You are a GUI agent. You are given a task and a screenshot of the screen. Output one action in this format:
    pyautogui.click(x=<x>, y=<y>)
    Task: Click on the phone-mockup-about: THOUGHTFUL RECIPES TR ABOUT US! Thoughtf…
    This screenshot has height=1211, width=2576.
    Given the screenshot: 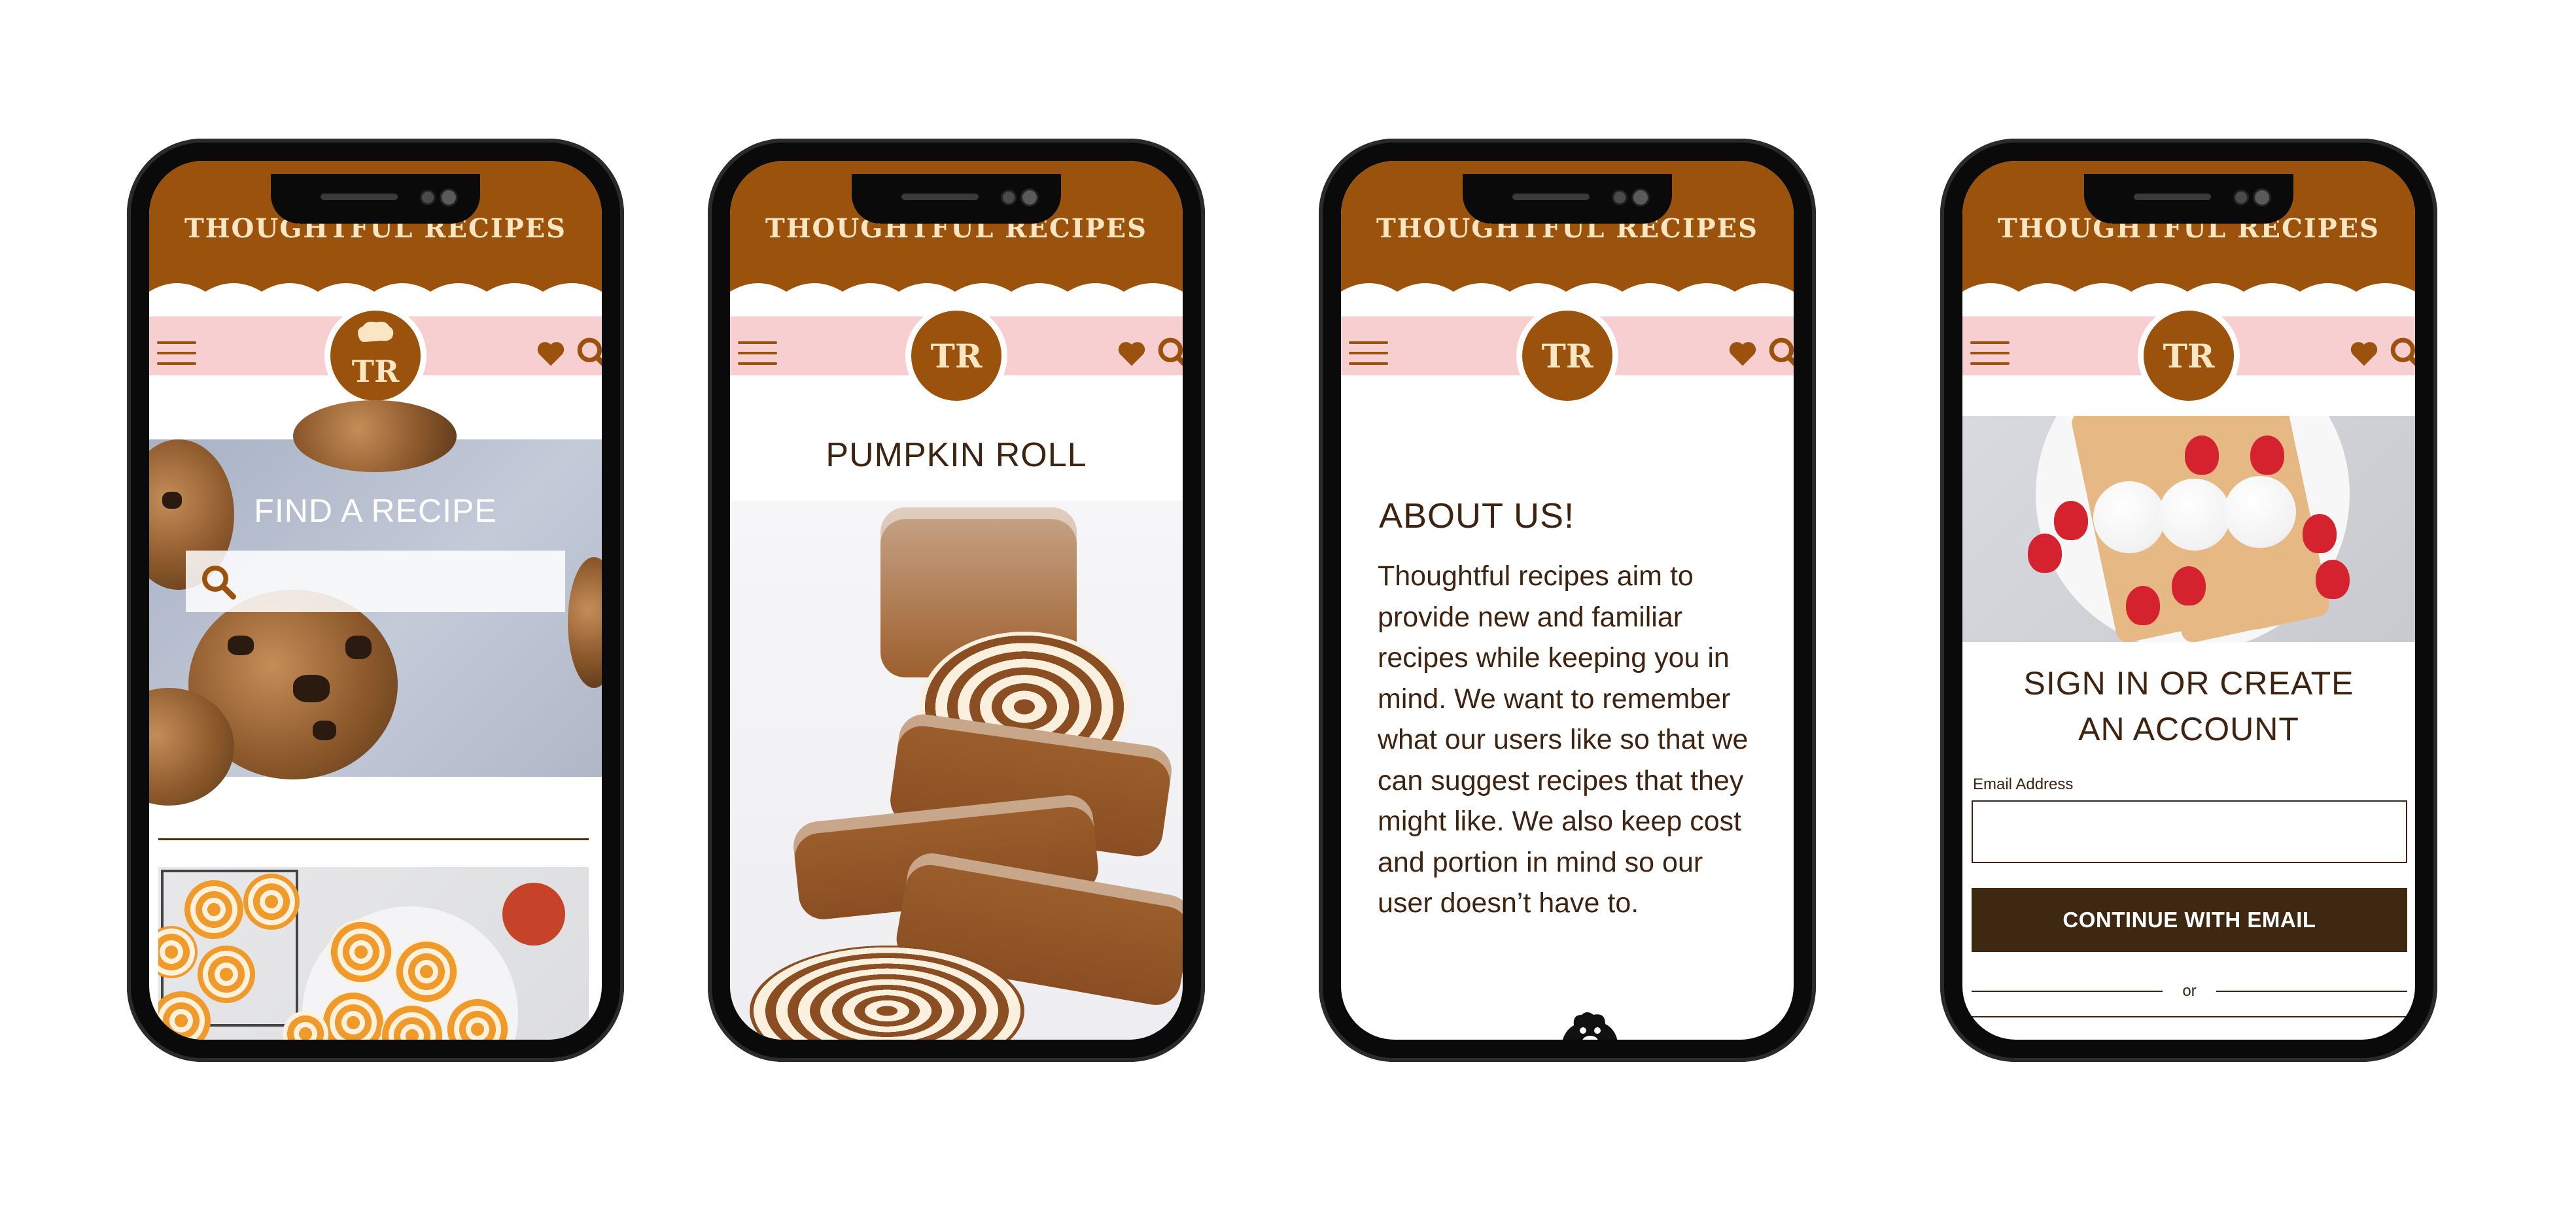 What is the action you would take?
    pyautogui.click(x=1567, y=600)
    